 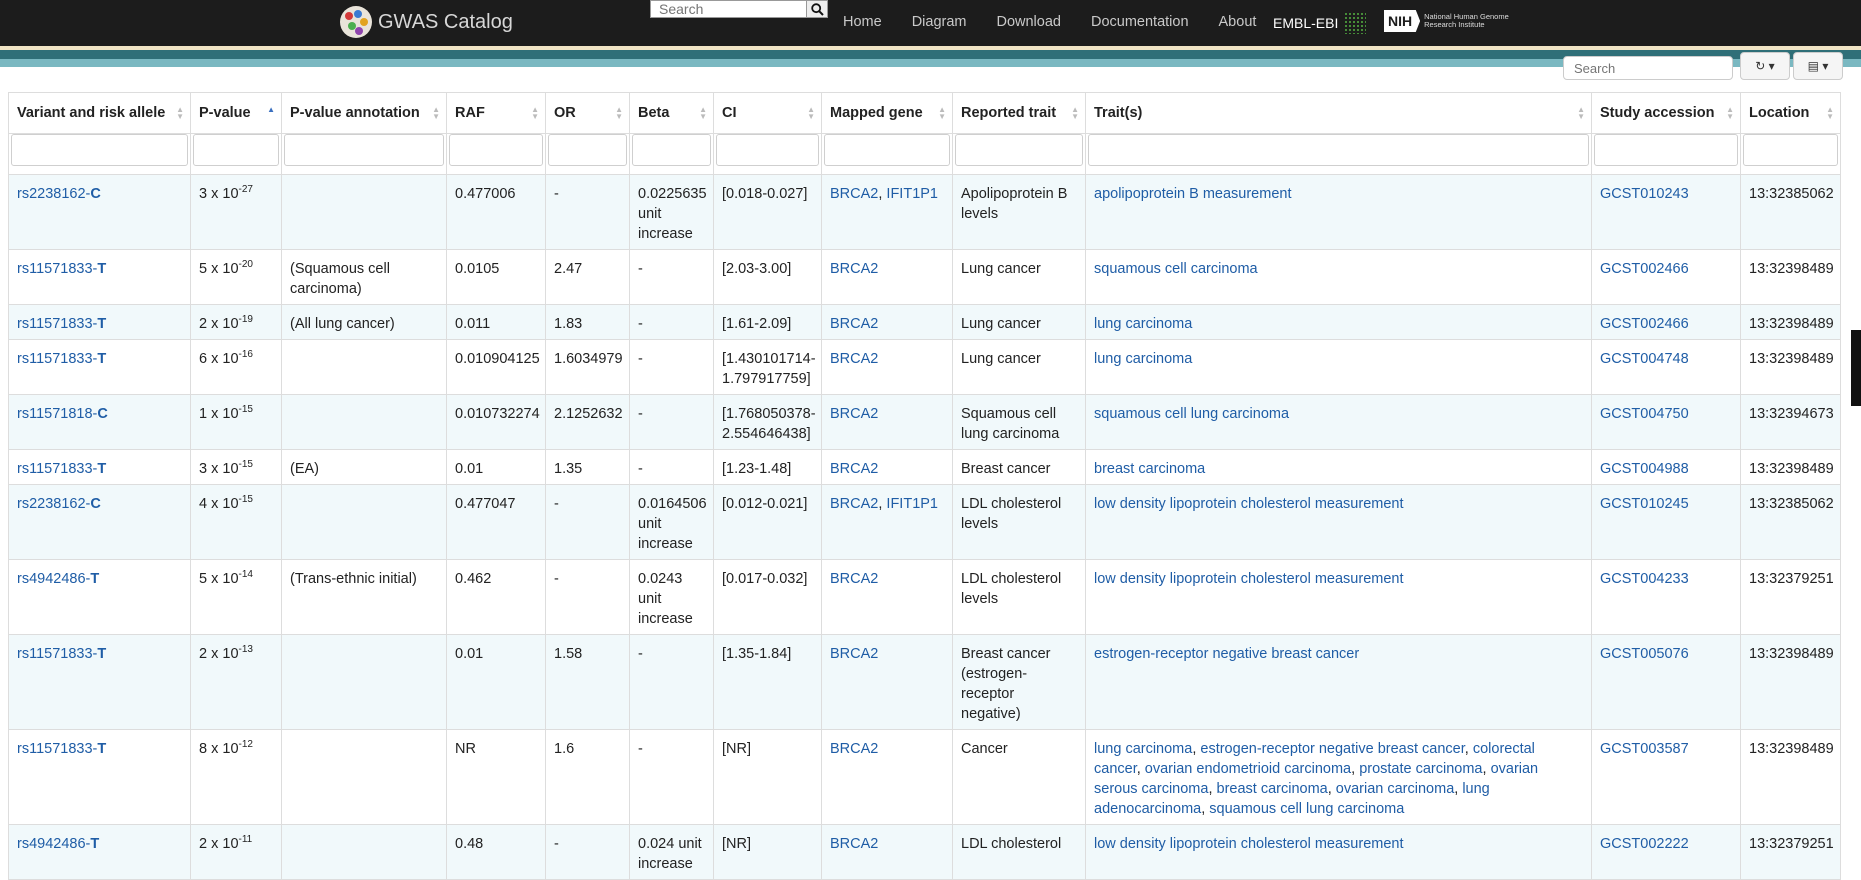 What do you see at coordinates (1248, 769) in the screenshot?
I see `trait-link: ovarian endometrioid carcinoma` at bounding box center [1248, 769].